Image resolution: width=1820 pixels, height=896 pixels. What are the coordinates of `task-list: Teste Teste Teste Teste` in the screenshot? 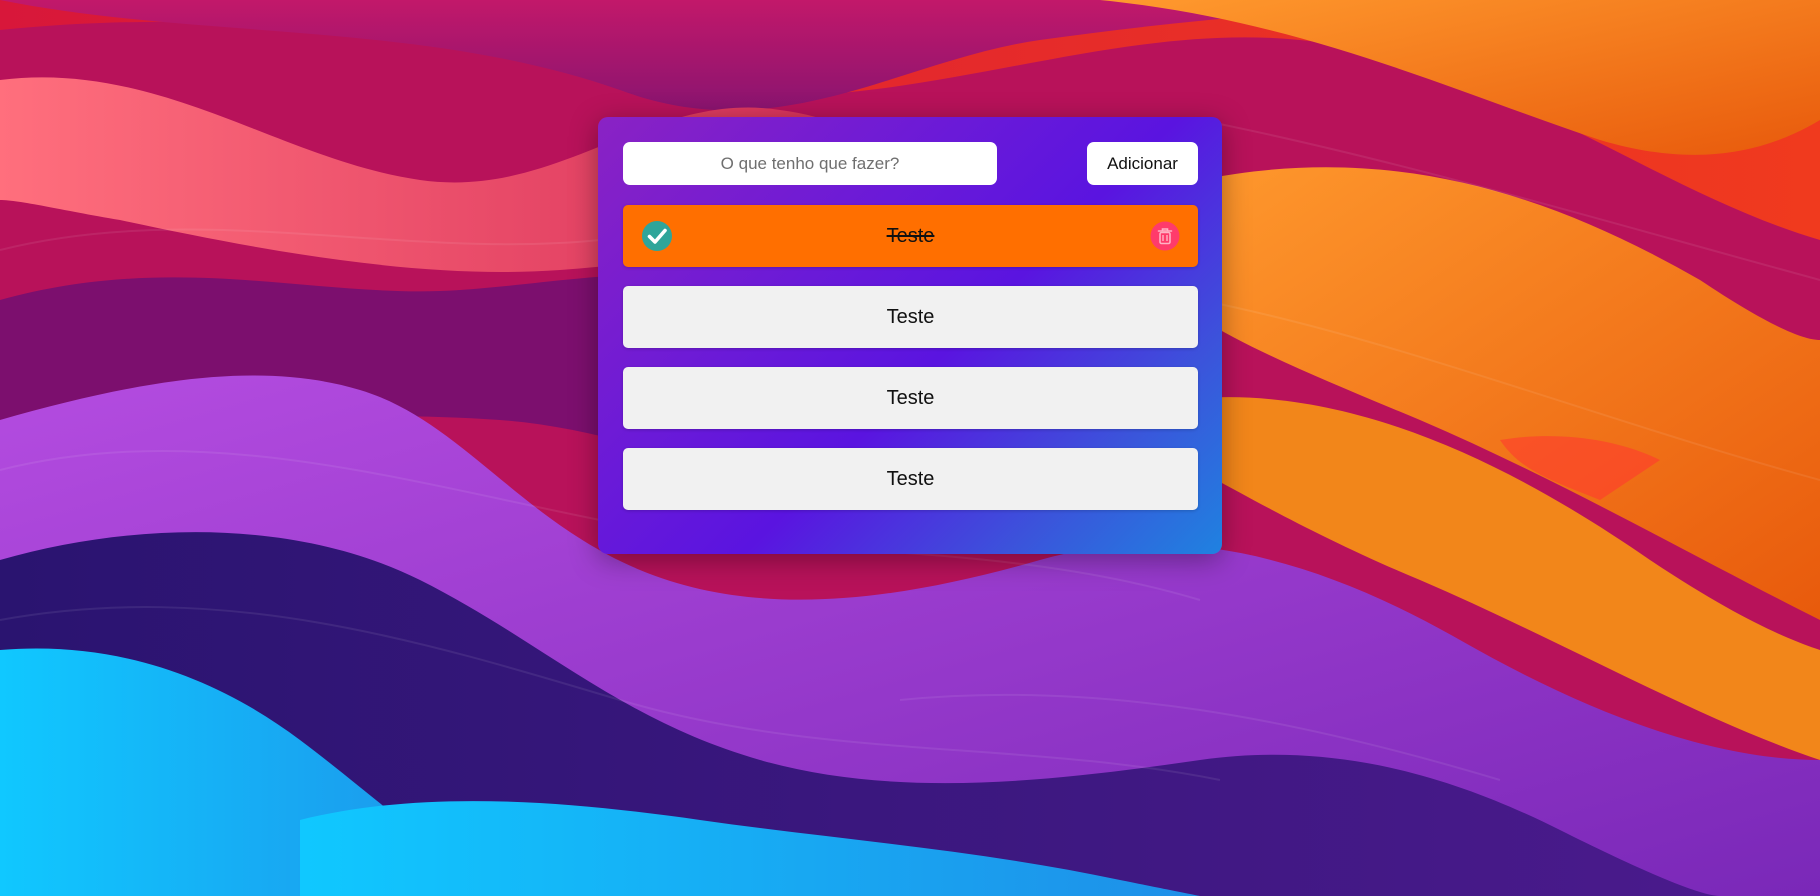 It's located at (910, 367).